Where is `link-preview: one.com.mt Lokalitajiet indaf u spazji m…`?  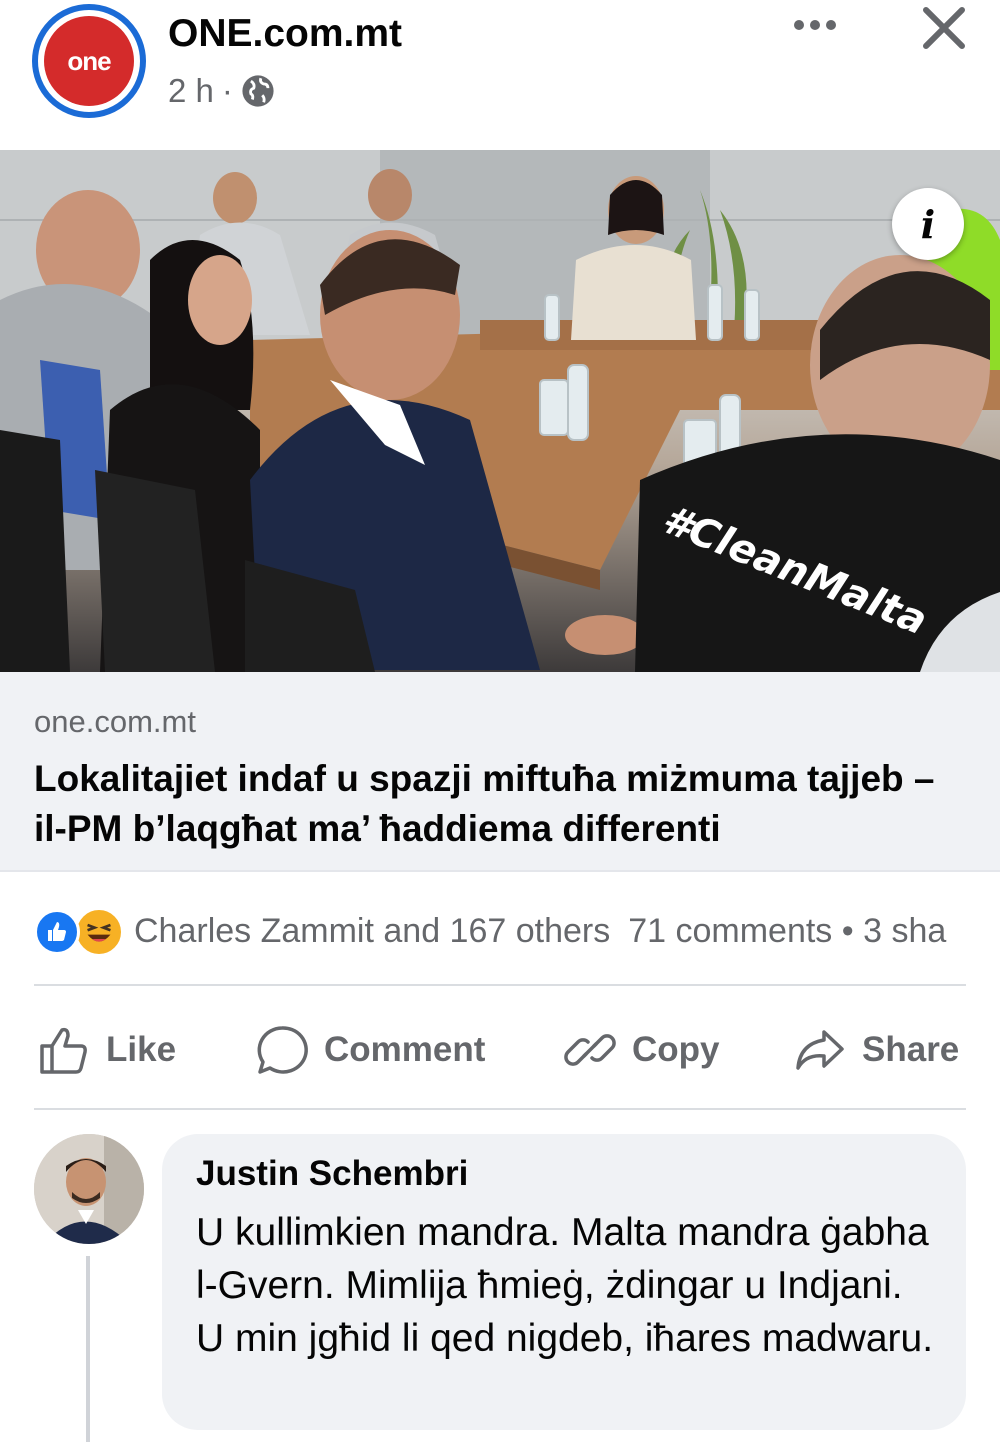 link-preview: one.com.mt Lokalitajiet indaf u spazji m… is located at coordinates (500, 772).